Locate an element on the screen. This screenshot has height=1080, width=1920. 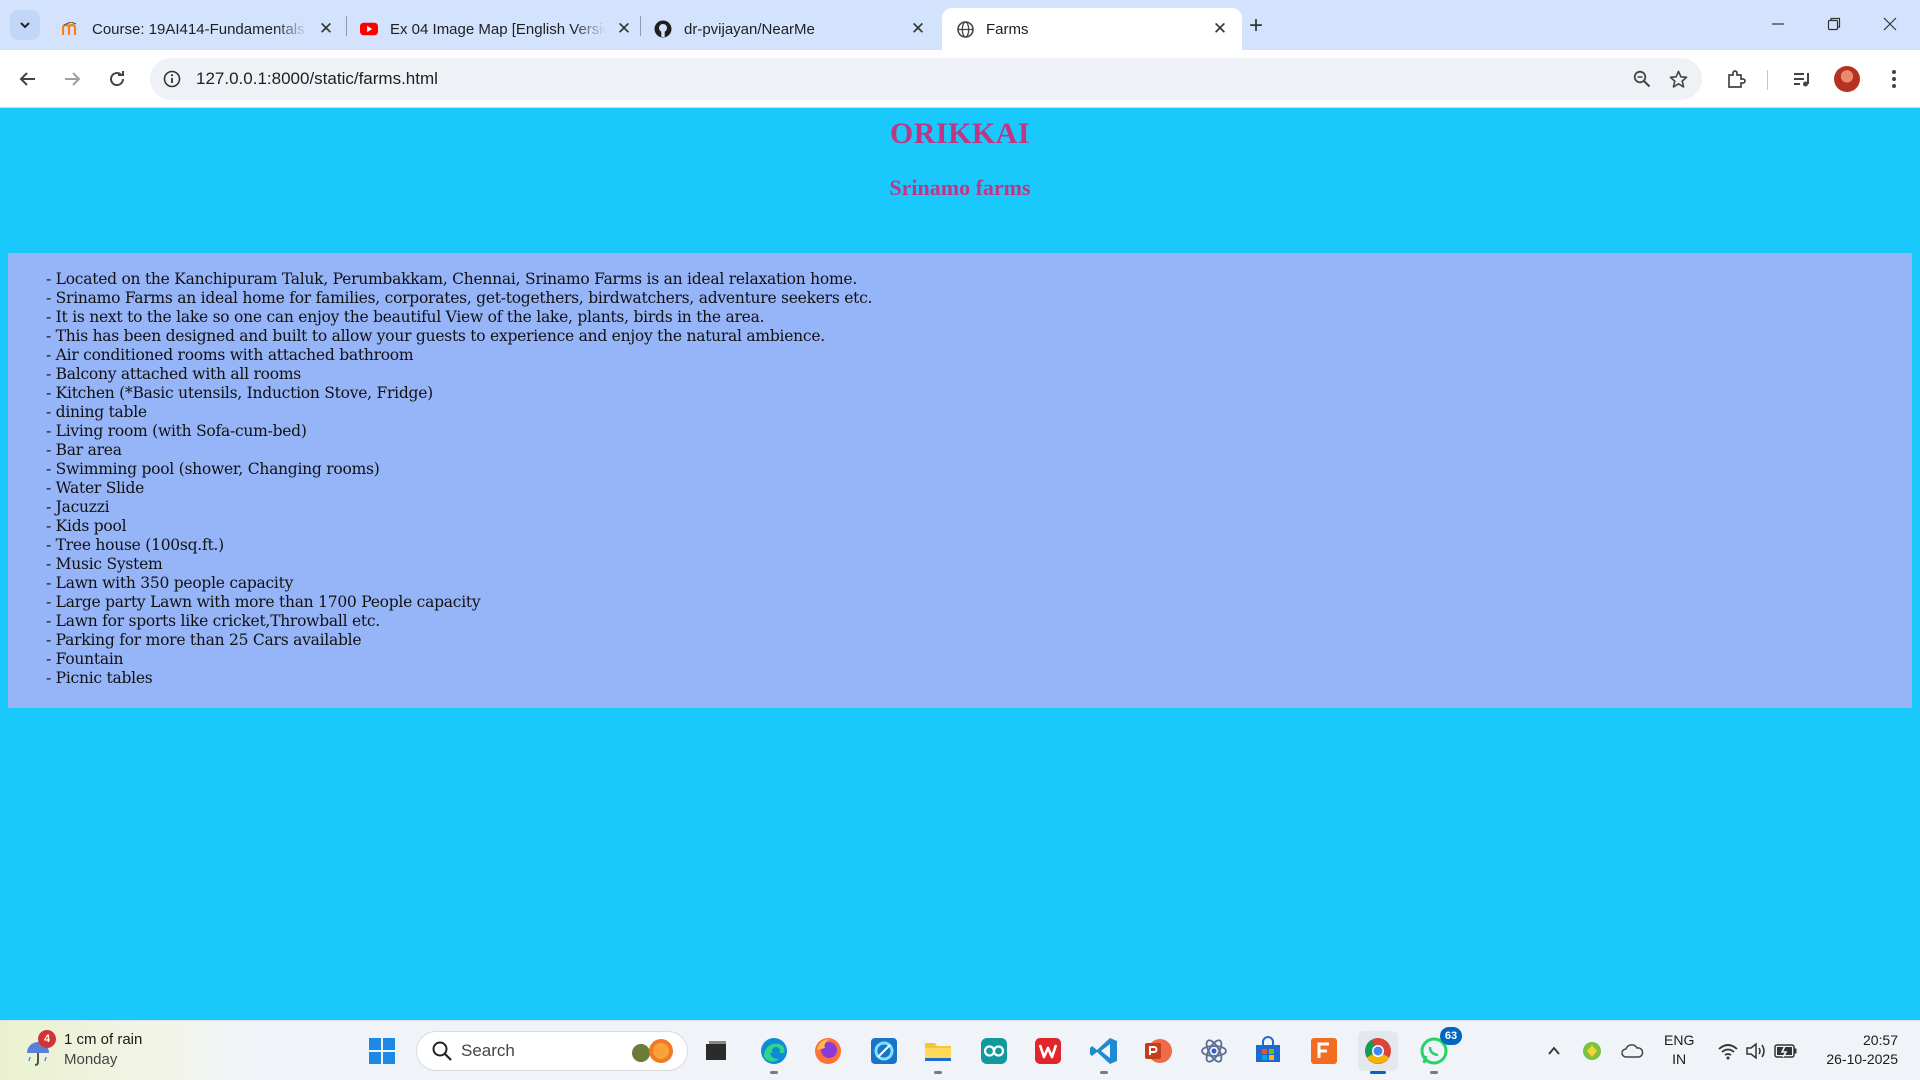
feature-item: - Fountain is located at coordinates (85, 659).